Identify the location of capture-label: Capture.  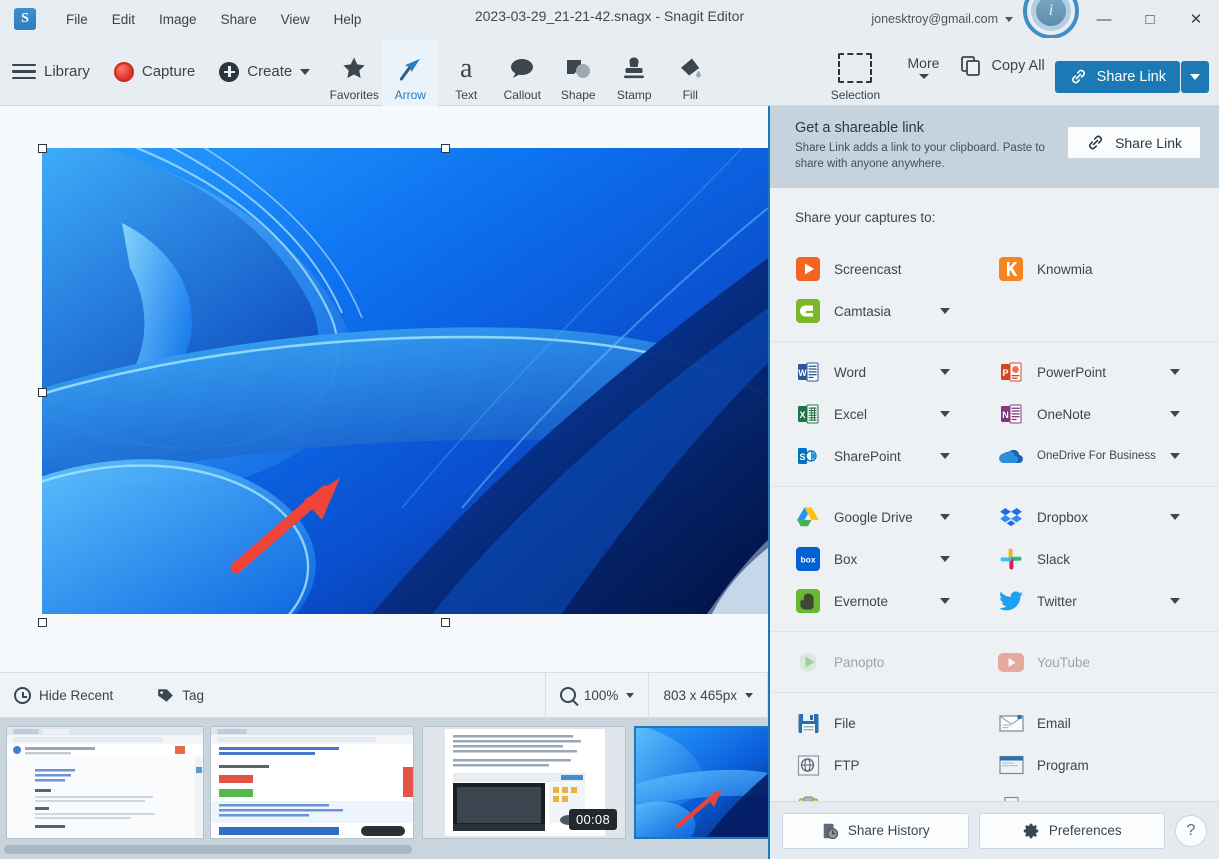
(168, 71).